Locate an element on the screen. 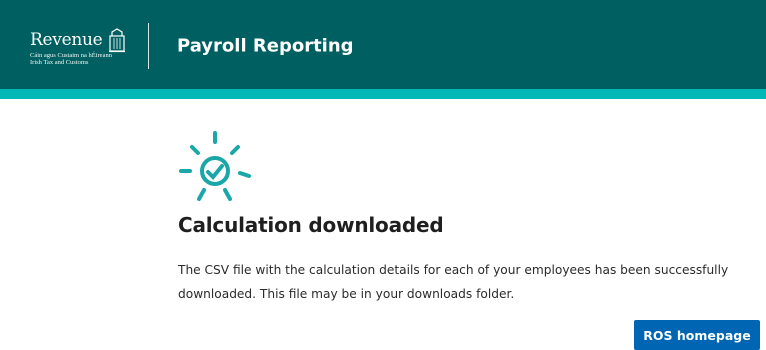 This screenshot has width=766, height=350. header-accent-bar is located at coordinates (383, 94).